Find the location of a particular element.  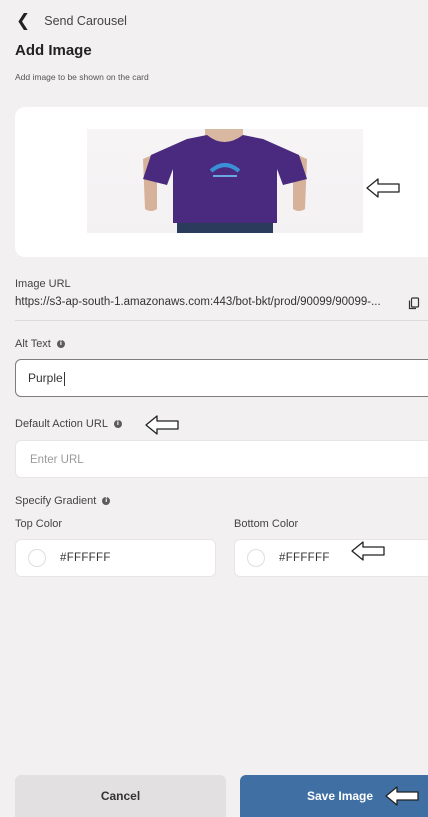

alt-text-value: Purple is located at coordinates (45, 378).